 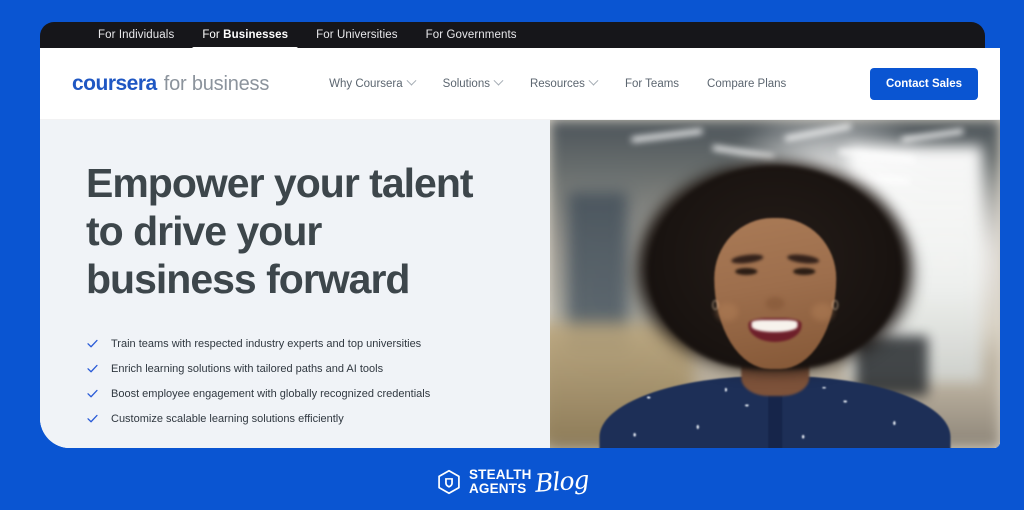 What do you see at coordinates (481, 35) in the screenshot?
I see `tab-label-strong: Governments` at bounding box center [481, 35].